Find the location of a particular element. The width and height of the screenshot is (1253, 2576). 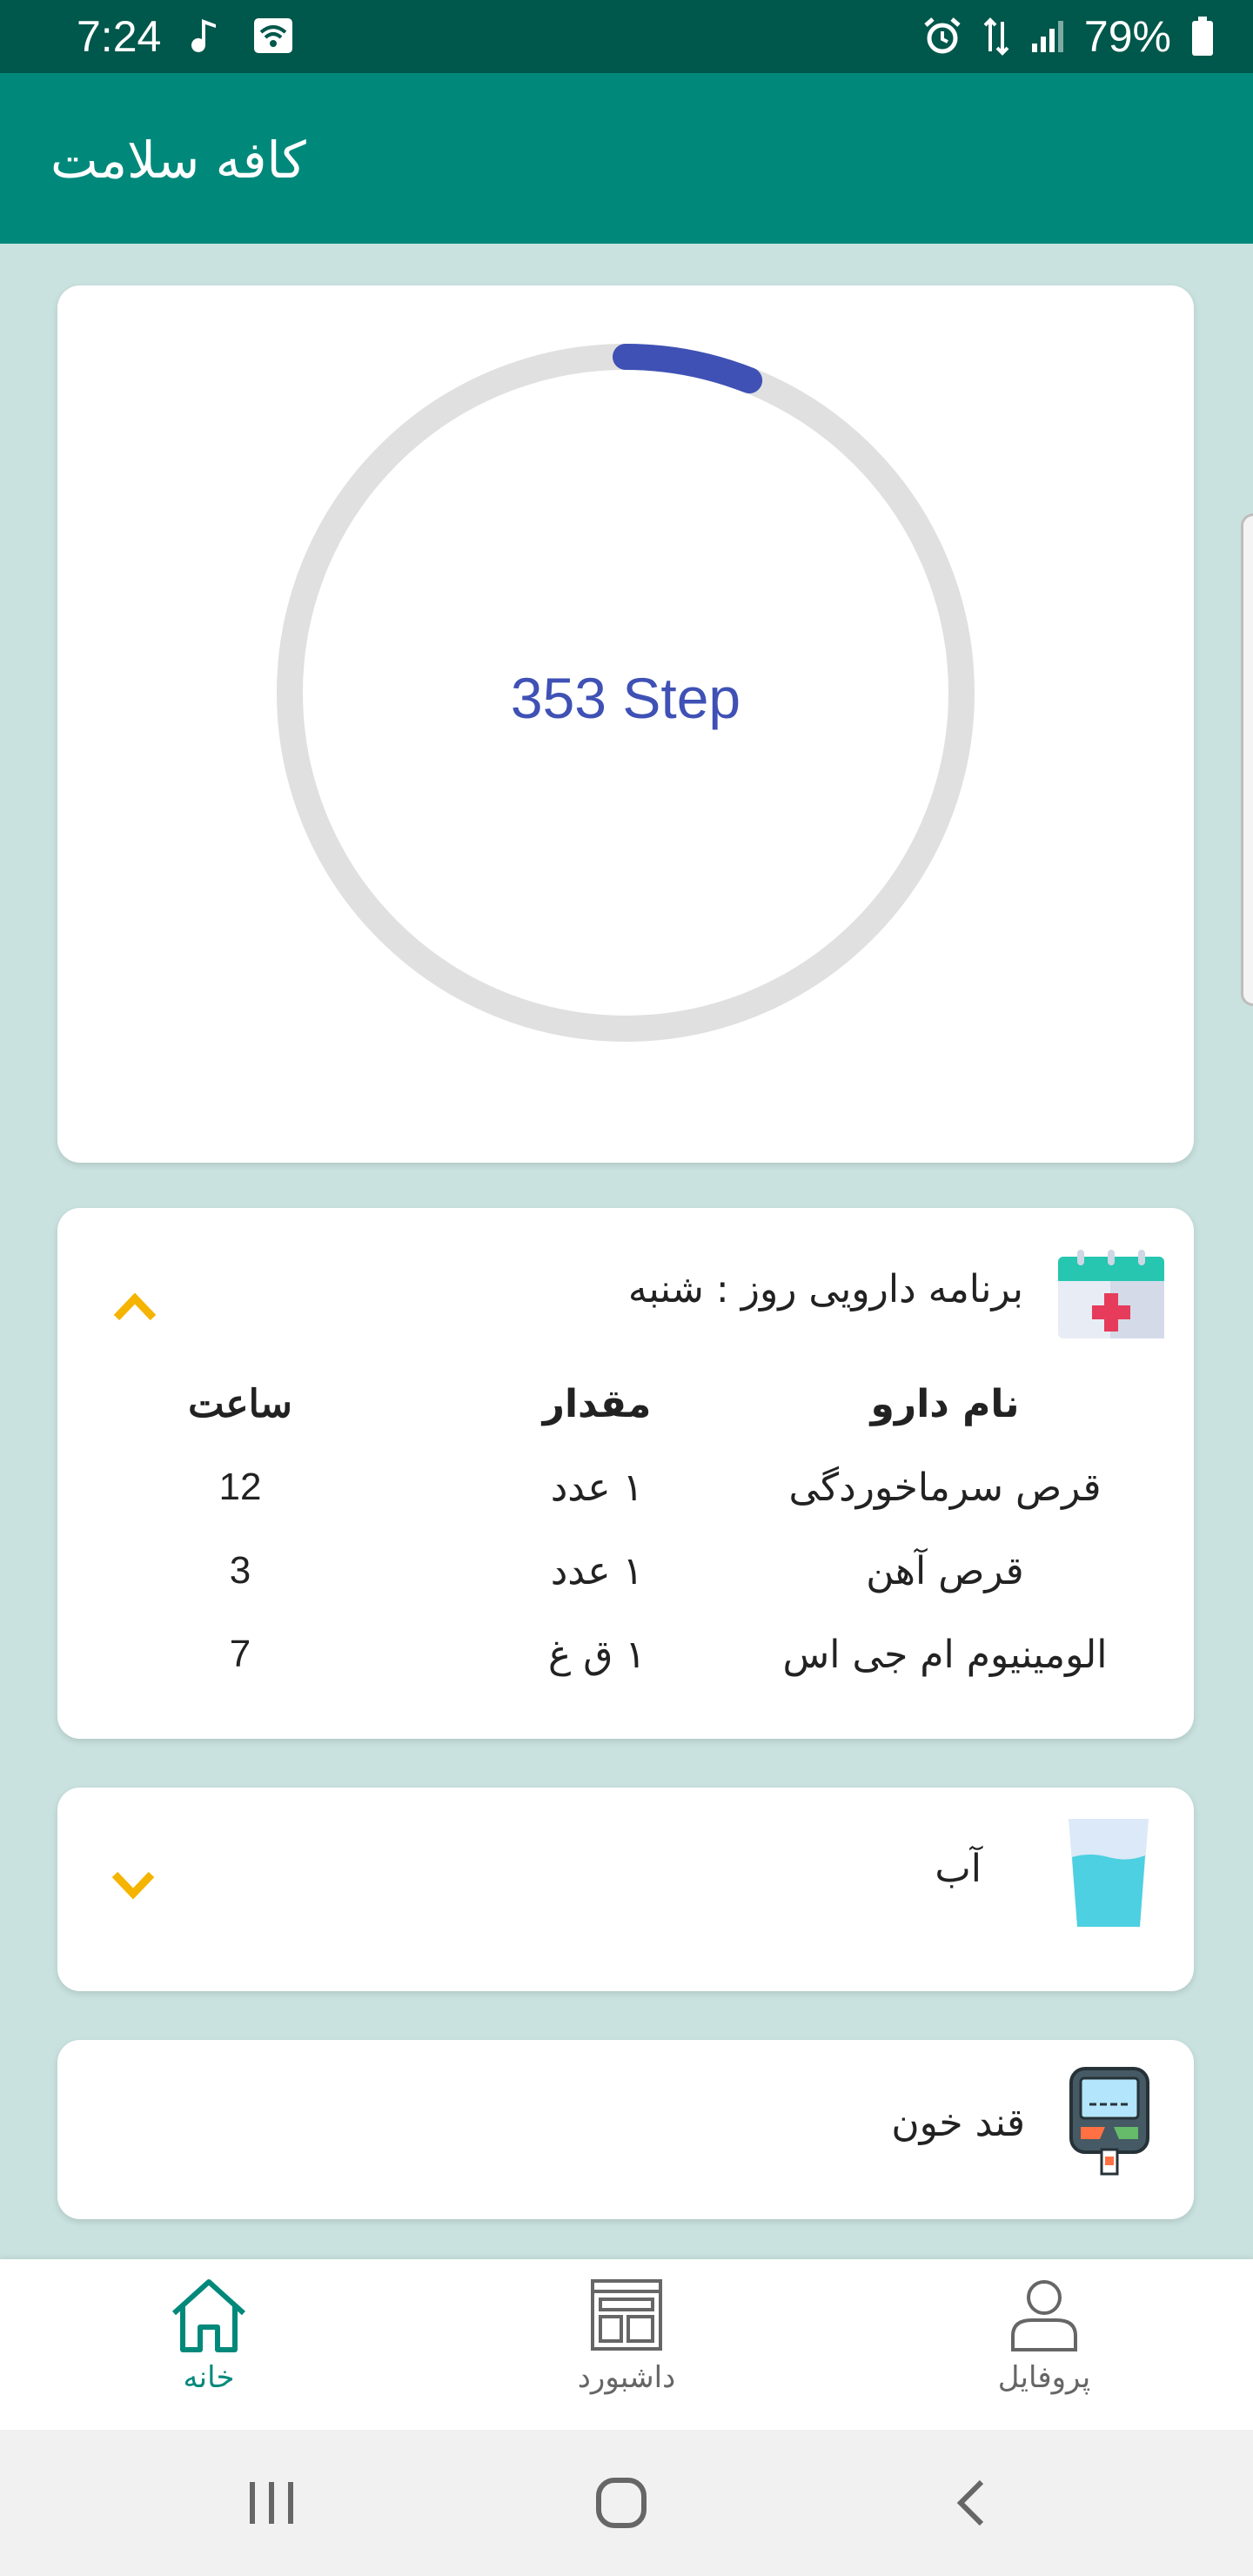

medicine-name: قرص سرماخوردگی is located at coordinates (945, 1488).